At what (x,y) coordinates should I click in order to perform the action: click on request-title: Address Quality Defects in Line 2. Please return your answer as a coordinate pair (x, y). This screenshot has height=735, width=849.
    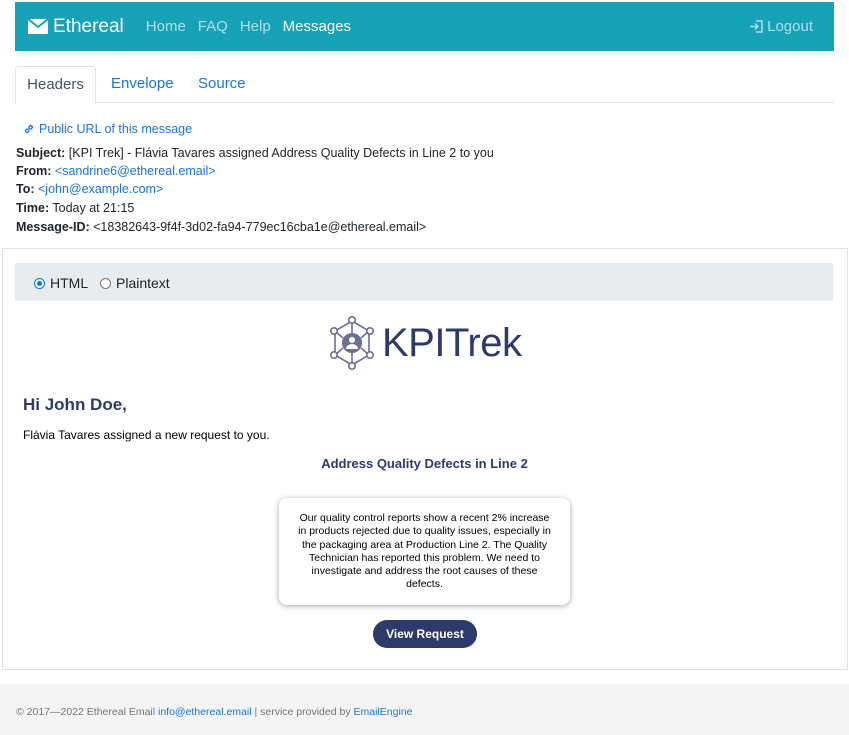
    Looking at the image, I should click on (424, 463).